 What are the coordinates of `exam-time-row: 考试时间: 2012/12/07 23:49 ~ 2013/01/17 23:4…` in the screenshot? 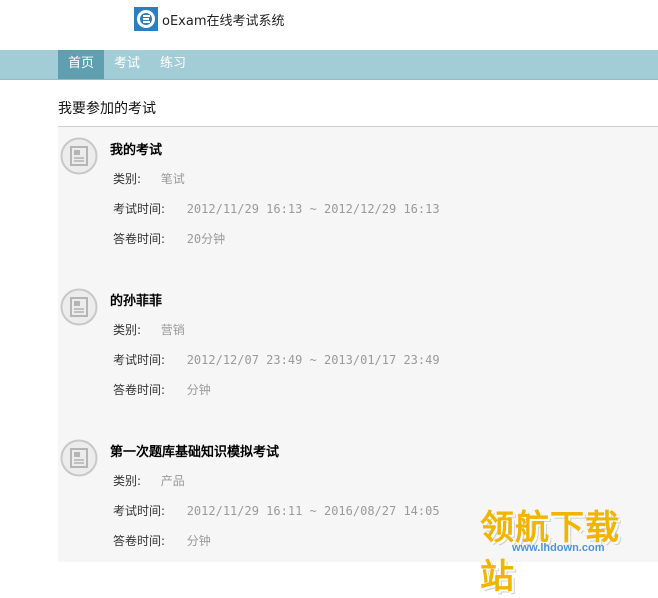 It's located at (276, 359).